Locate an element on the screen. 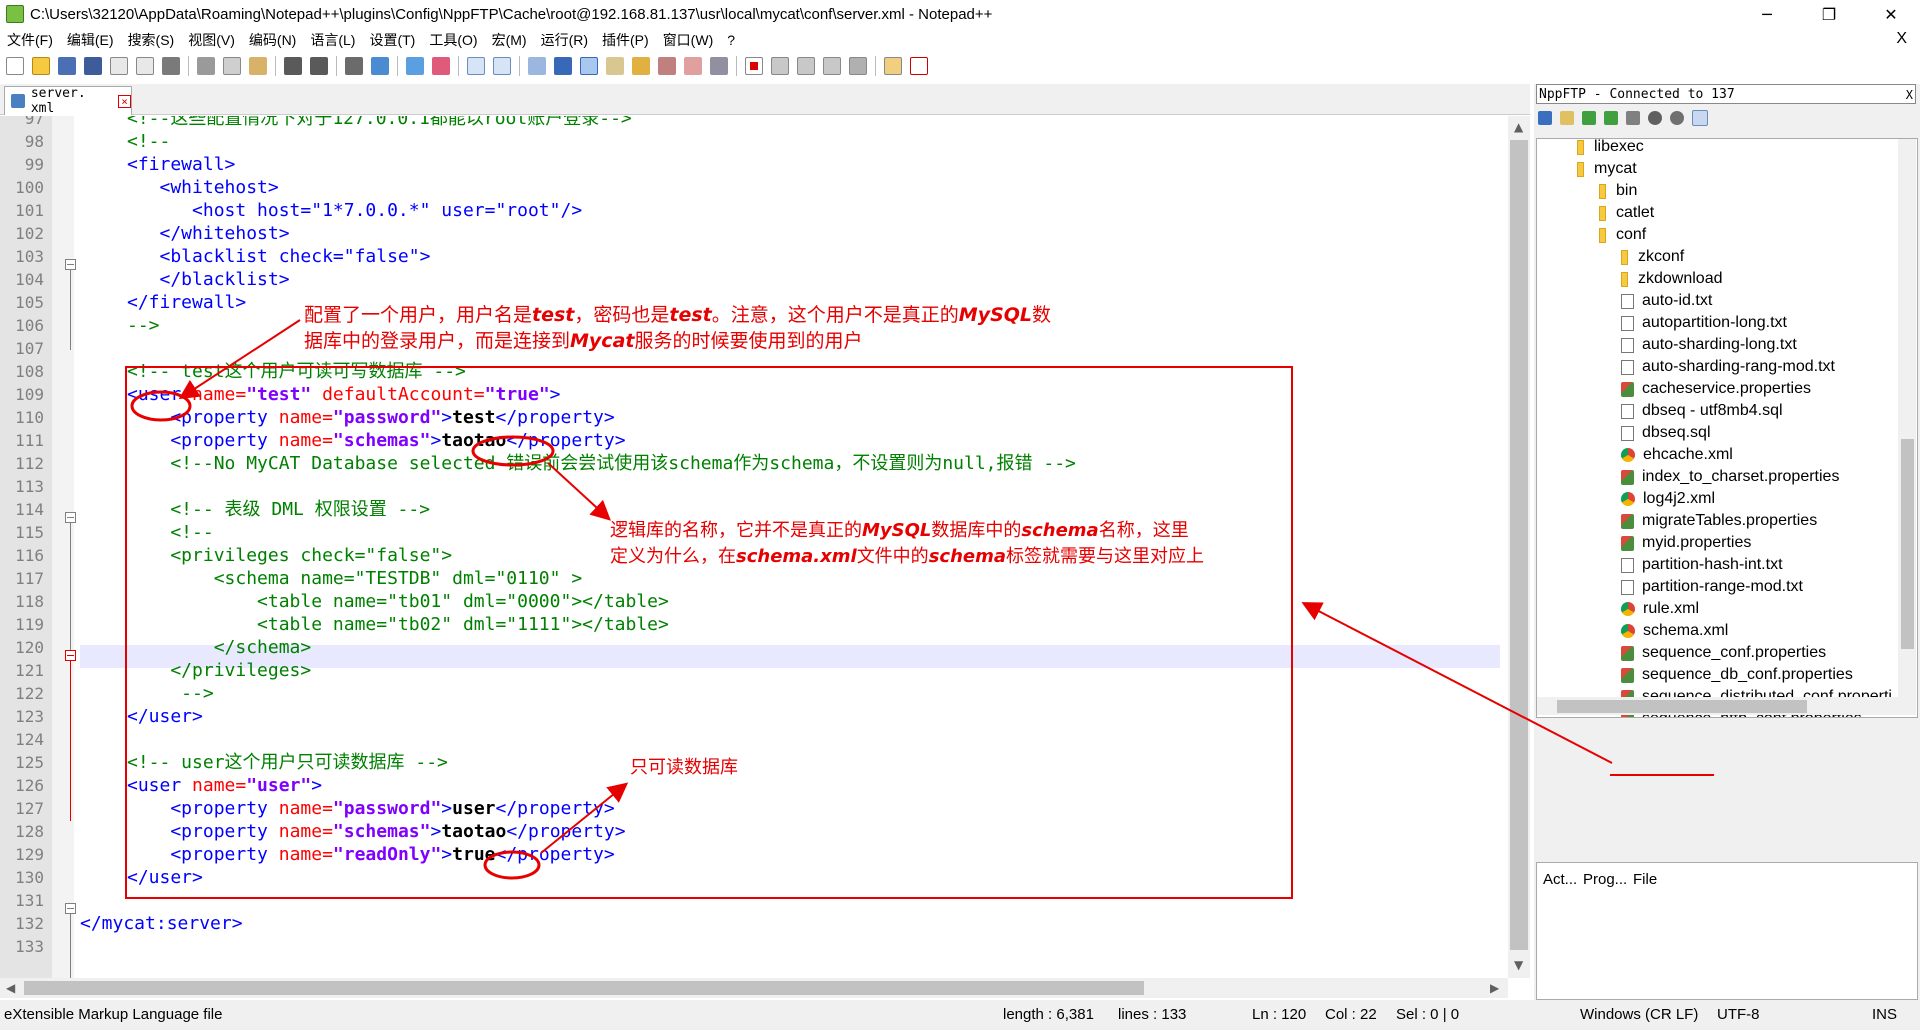 The height and width of the screenshot is (1030, 1920). run-macro-multiple-icon is located at coordinates (832, 66).